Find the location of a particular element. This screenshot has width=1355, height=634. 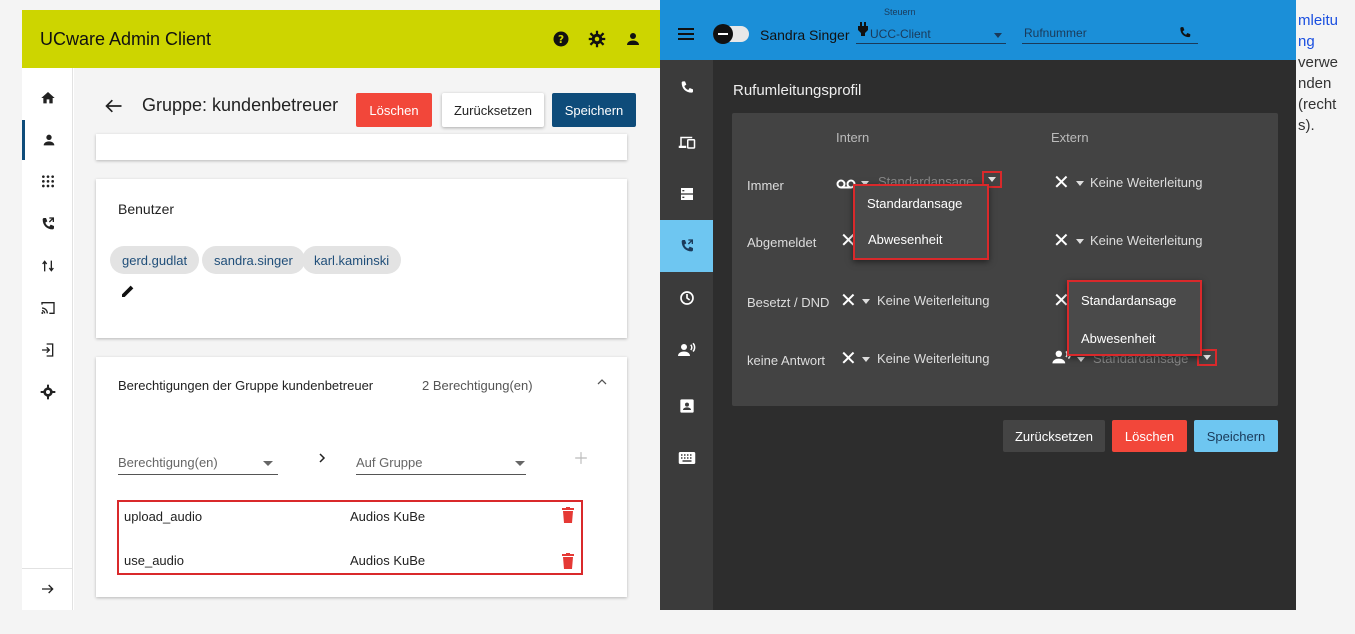

nav-expand is located at coordinates (47, 588).